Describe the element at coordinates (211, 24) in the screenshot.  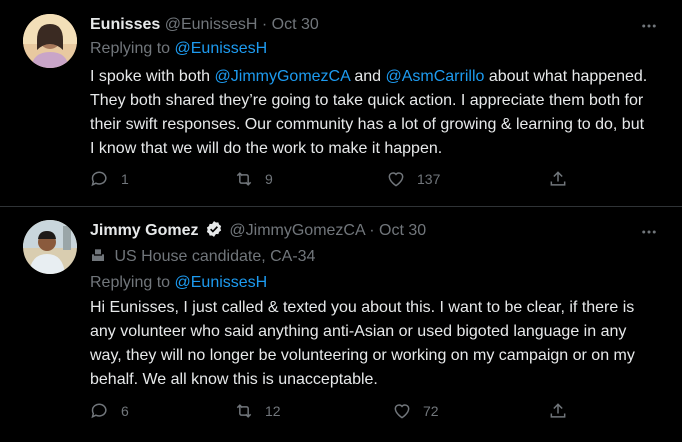
I see `user-handle: @EunissesH` at that location.